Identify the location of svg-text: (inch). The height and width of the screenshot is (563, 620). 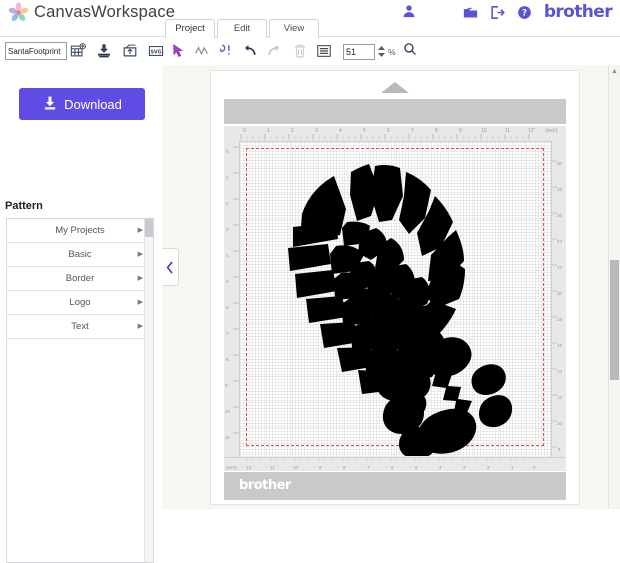
(551, 131).